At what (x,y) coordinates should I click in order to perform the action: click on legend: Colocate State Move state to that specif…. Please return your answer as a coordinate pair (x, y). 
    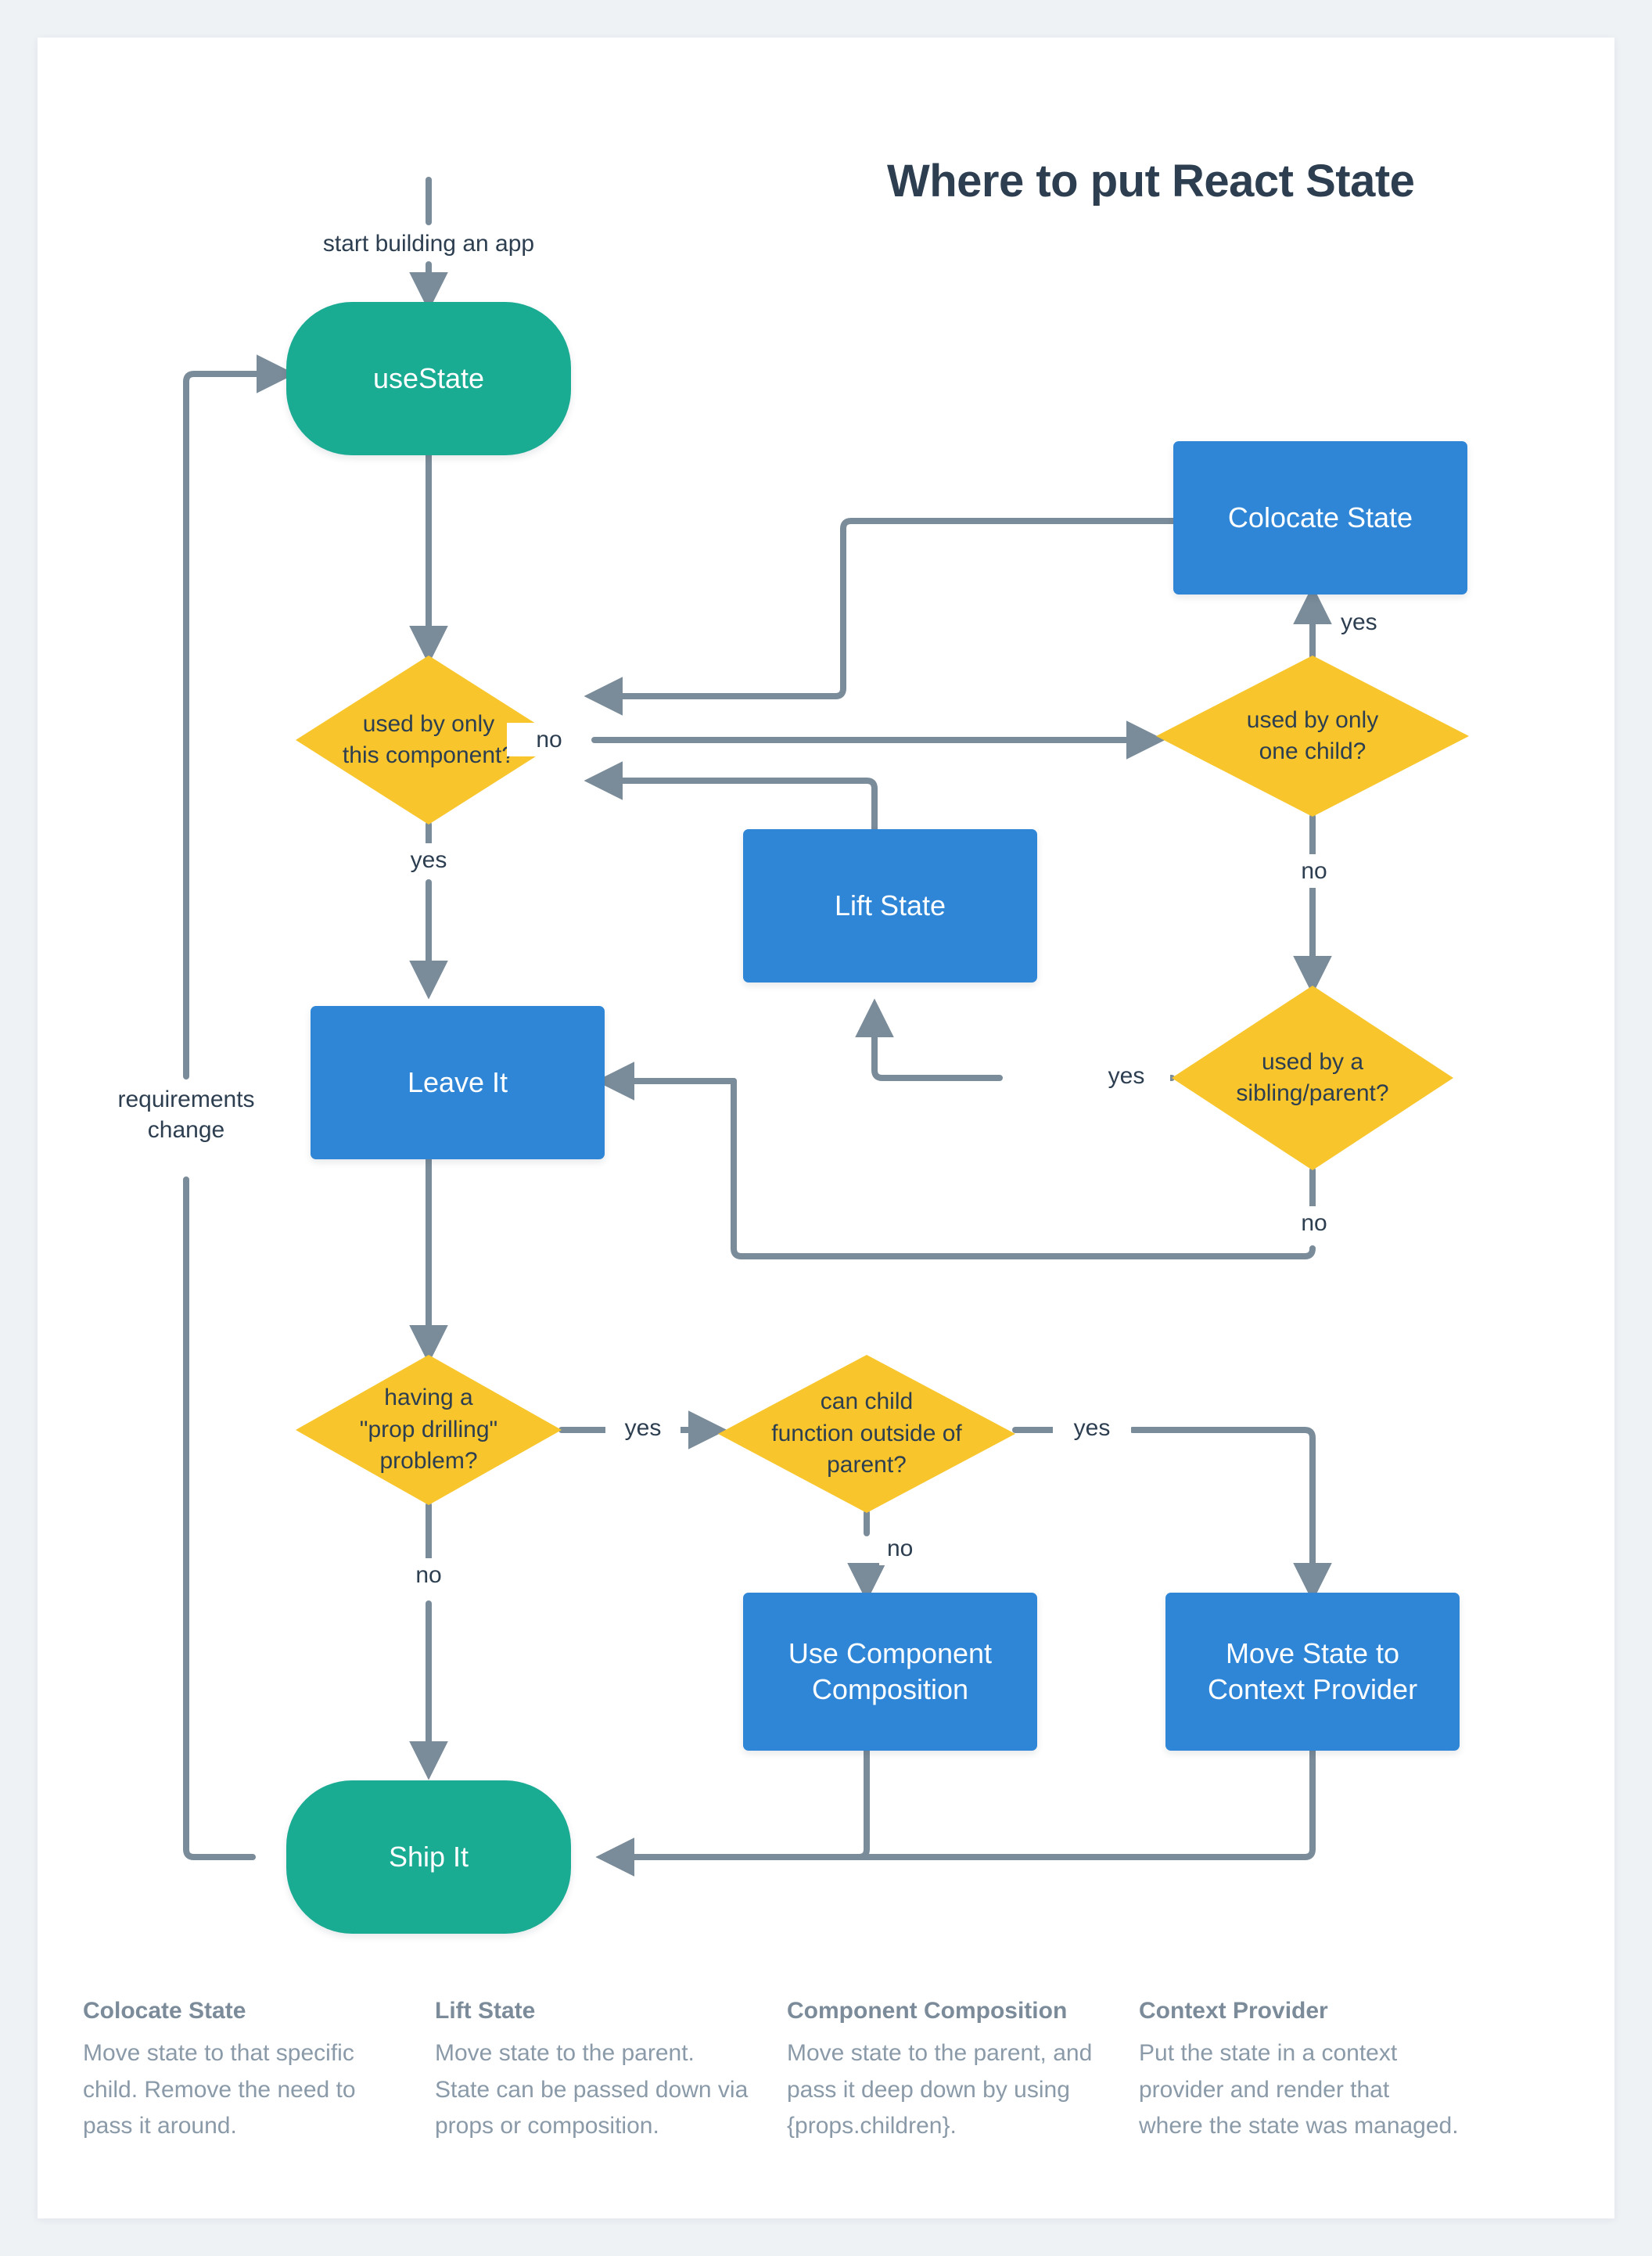
    Looking at the image, I should click on (826, 2071).